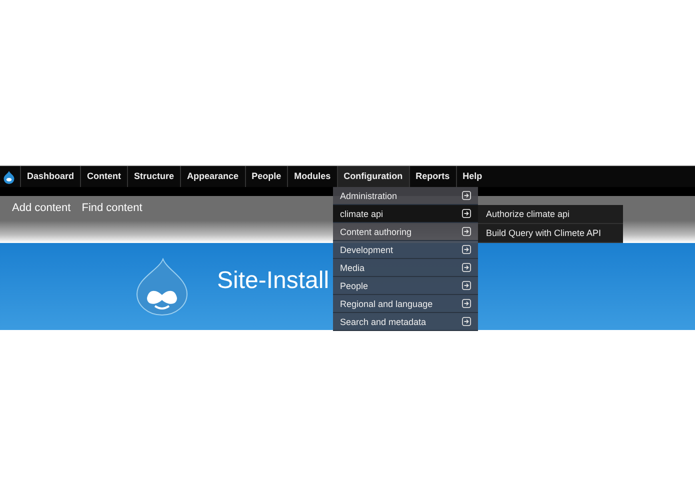 The image size is (695, 494). Describe the element at coordinates (41, 208) in the screenshot. I see `shortcut-link: Add content` at that location.